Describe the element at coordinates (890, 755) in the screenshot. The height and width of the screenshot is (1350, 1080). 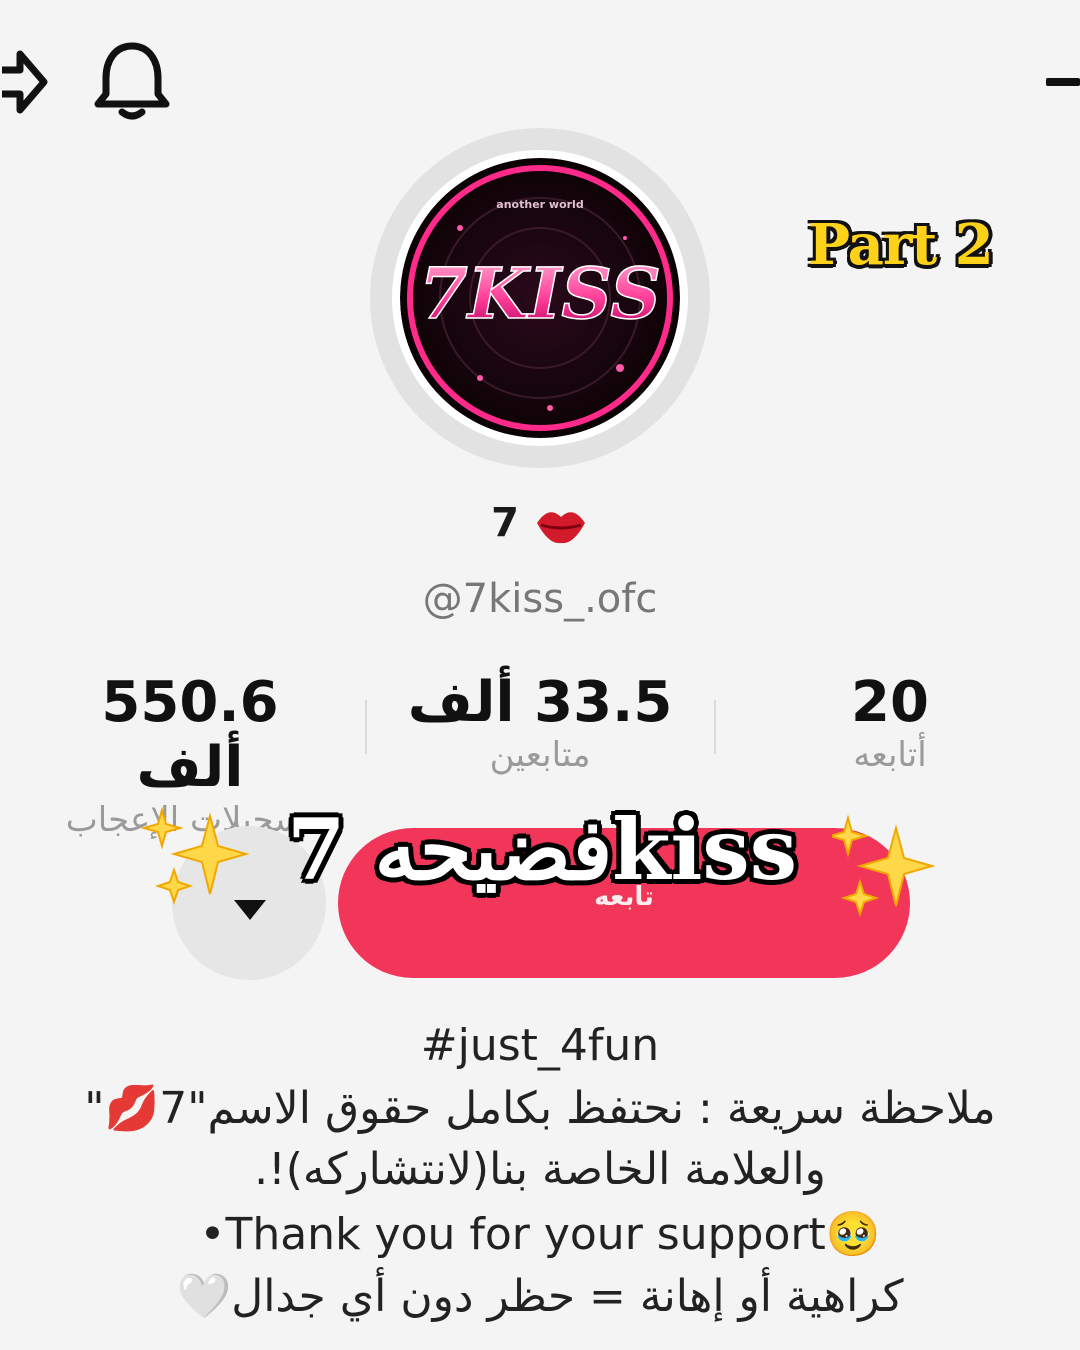
I see `following-label: أتابعه` at that location.